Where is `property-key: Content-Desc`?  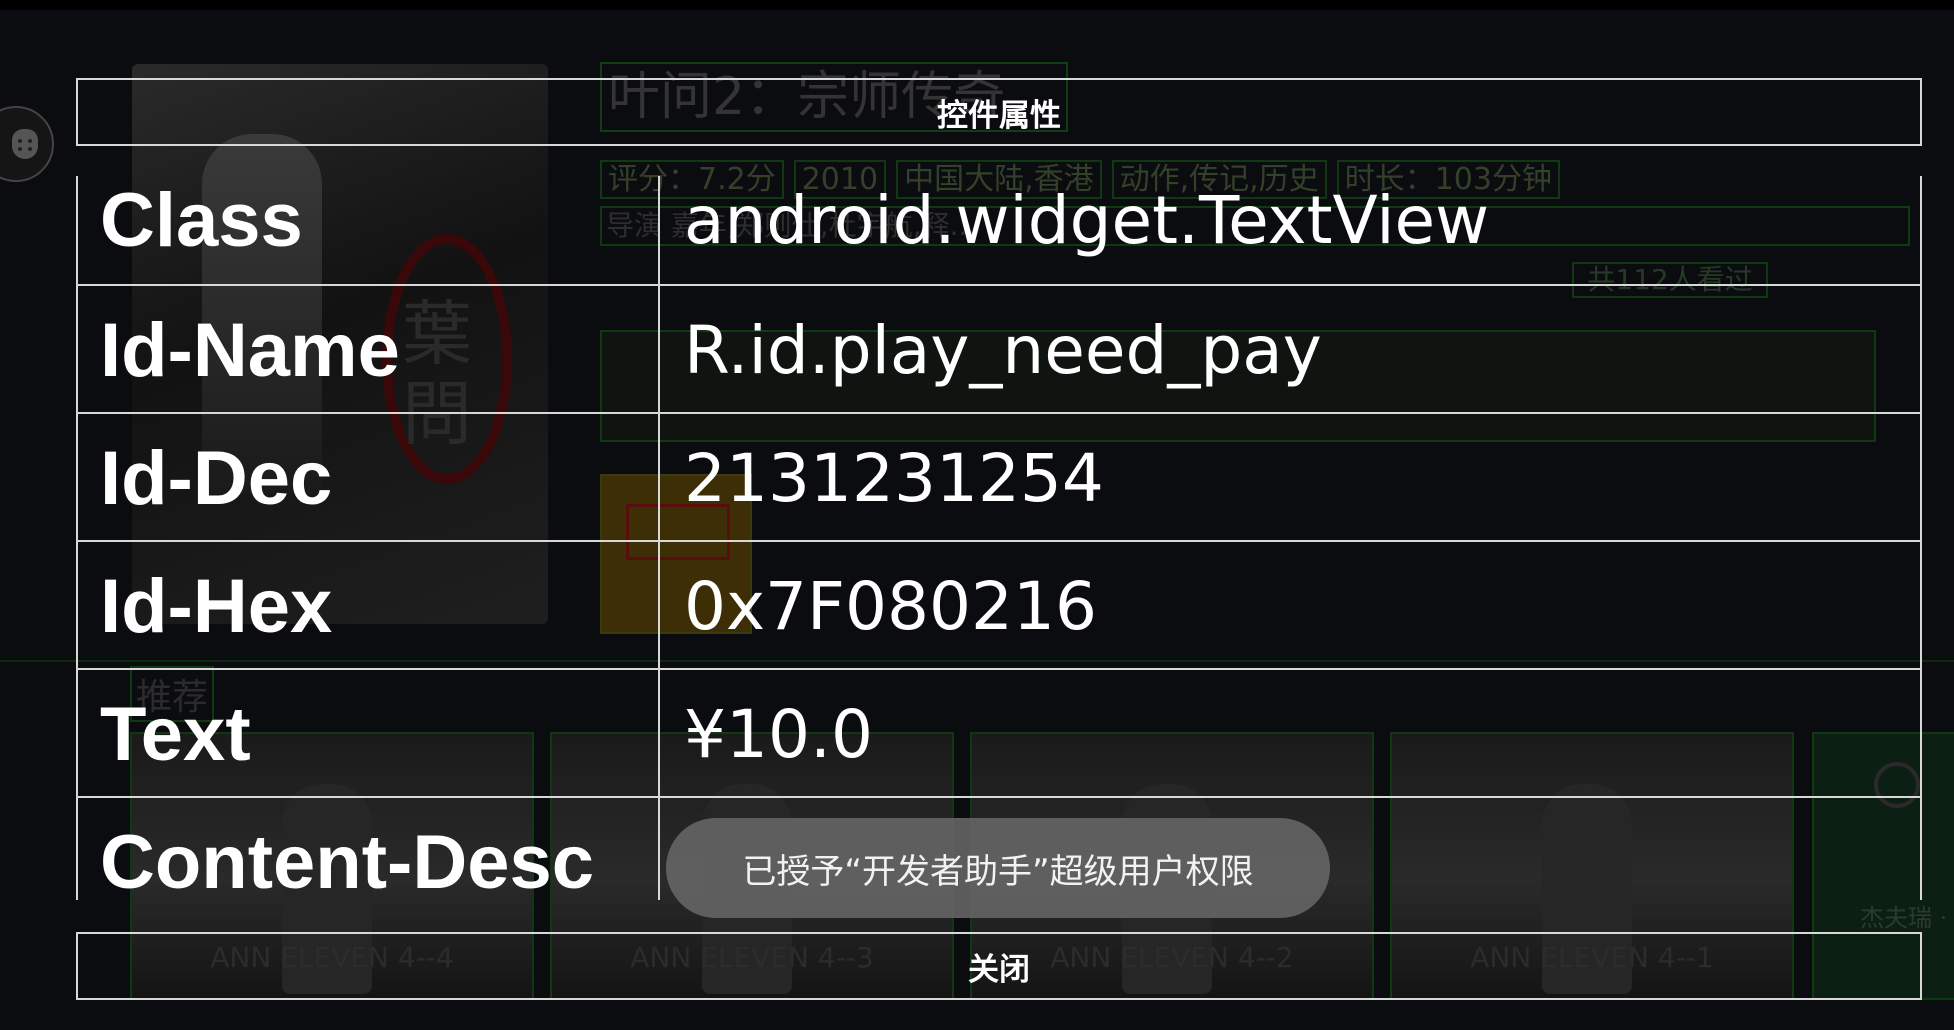
property-key: Content-Desc is located at coordinates (347, 860).